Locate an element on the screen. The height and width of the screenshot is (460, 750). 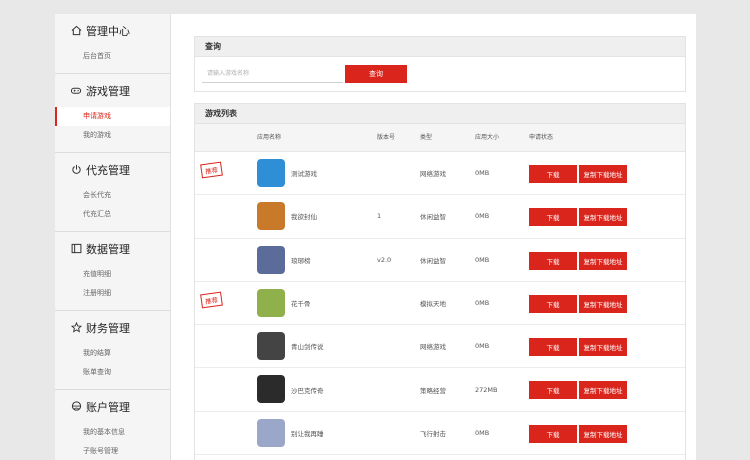
table-row: 别让我再睡 飞行射击 0MB 下载 复制下载地址 is located at coordinates (440, 434).